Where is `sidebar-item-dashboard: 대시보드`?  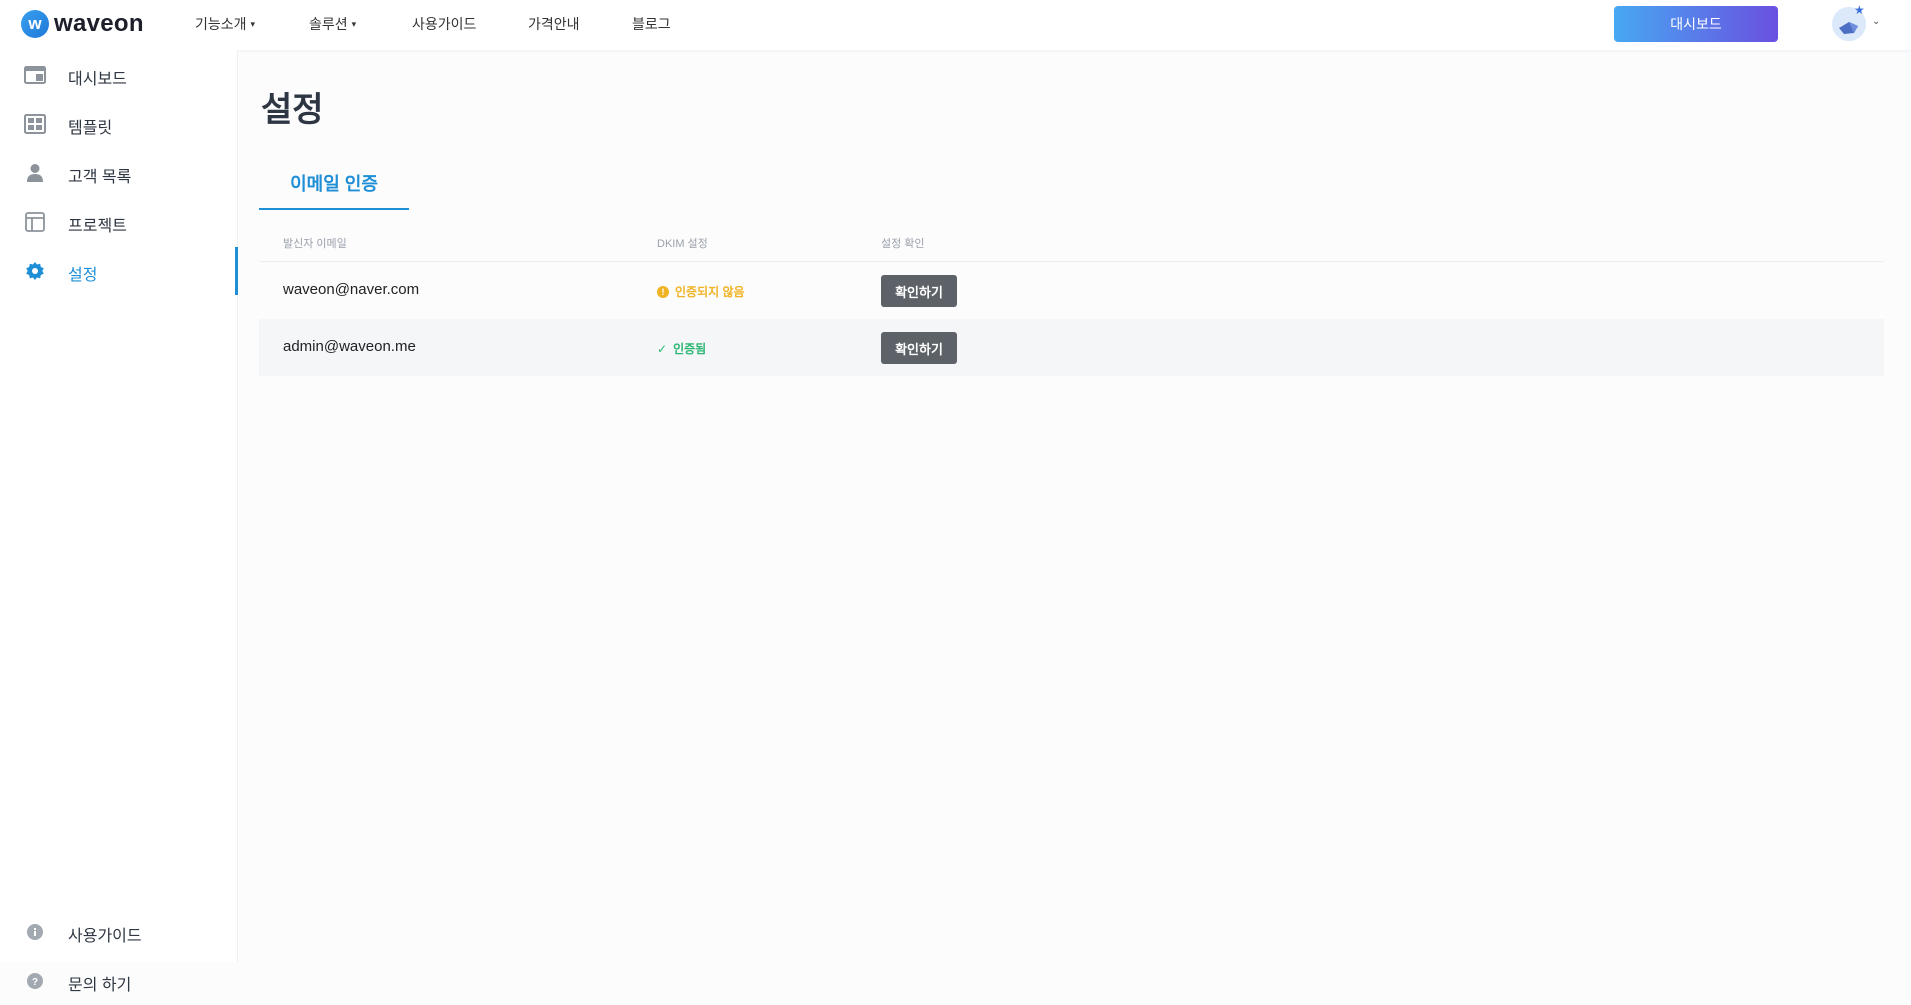 sidebar-item-dashboard: 대시보드 is located at coordinates (118, 75).